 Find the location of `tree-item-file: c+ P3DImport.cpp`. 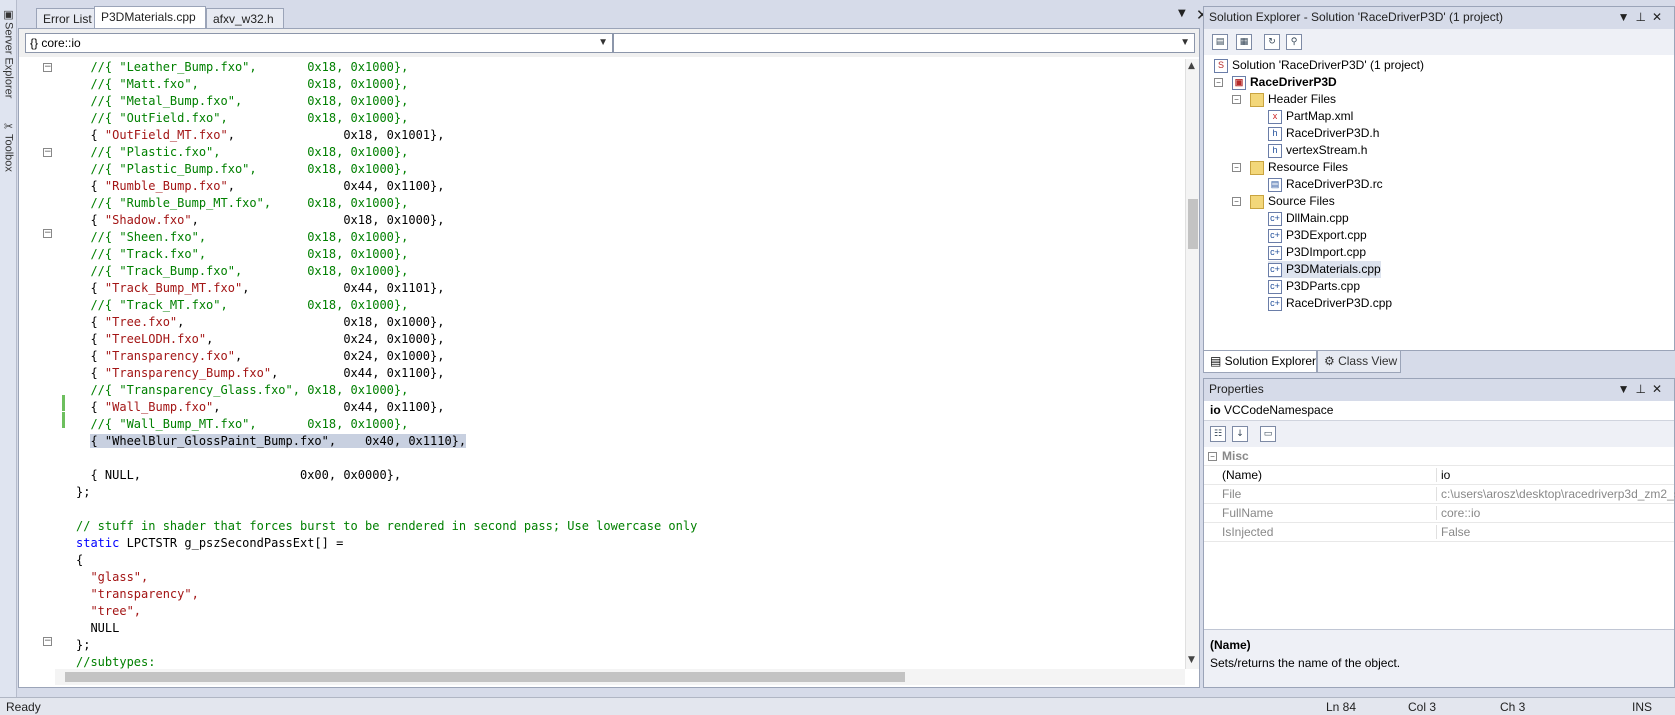

tree-item-file: c+ P3DImport.cpp is located at coordinates (1317, 252).